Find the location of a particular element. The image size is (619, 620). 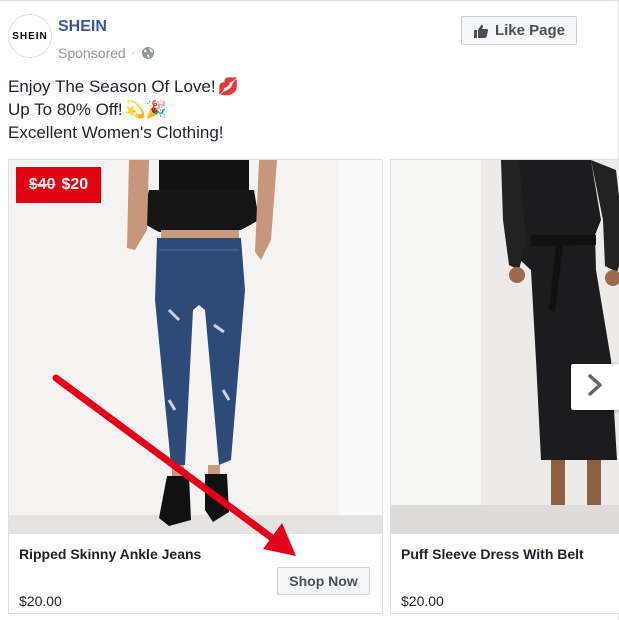

discount-badge: $40 $20 is located at coordinates (58, 185).